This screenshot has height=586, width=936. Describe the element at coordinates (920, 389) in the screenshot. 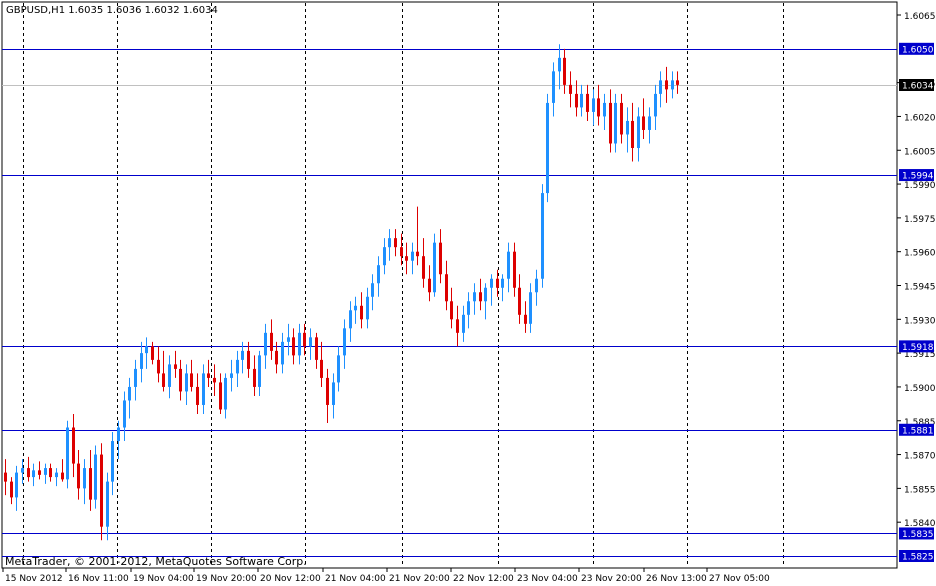

I see `y-tick-label: 1.5900` at that location.